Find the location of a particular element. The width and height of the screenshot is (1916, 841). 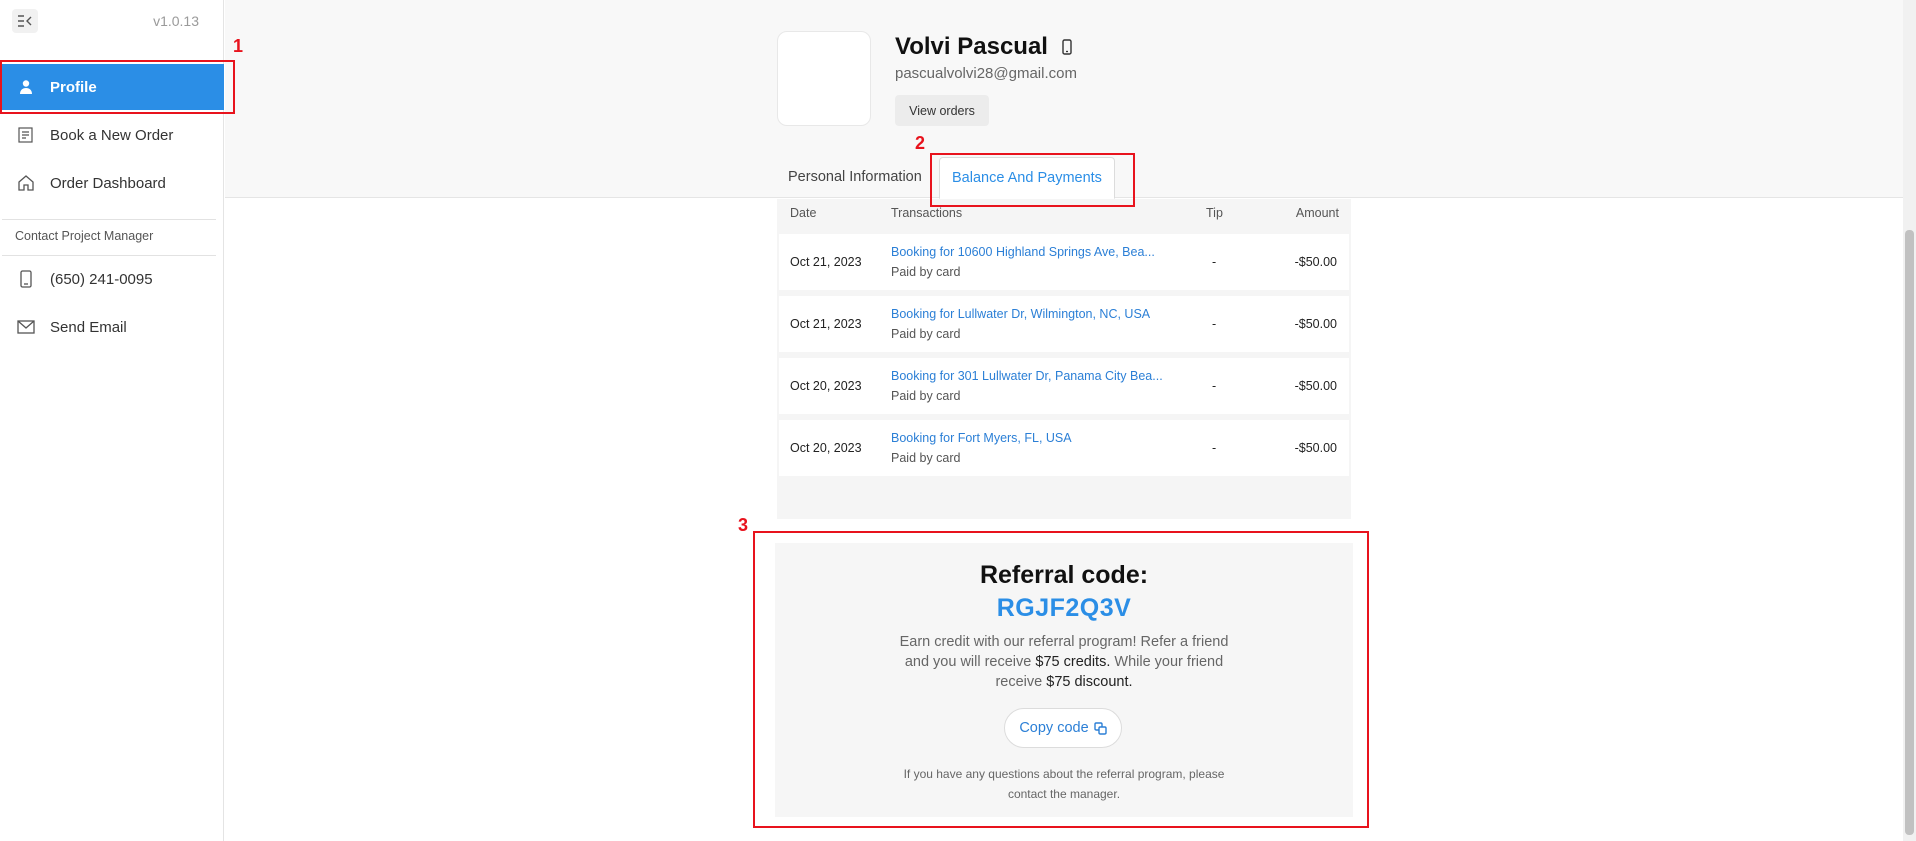

page-scrollbar is located at coordinates (1909, 420).